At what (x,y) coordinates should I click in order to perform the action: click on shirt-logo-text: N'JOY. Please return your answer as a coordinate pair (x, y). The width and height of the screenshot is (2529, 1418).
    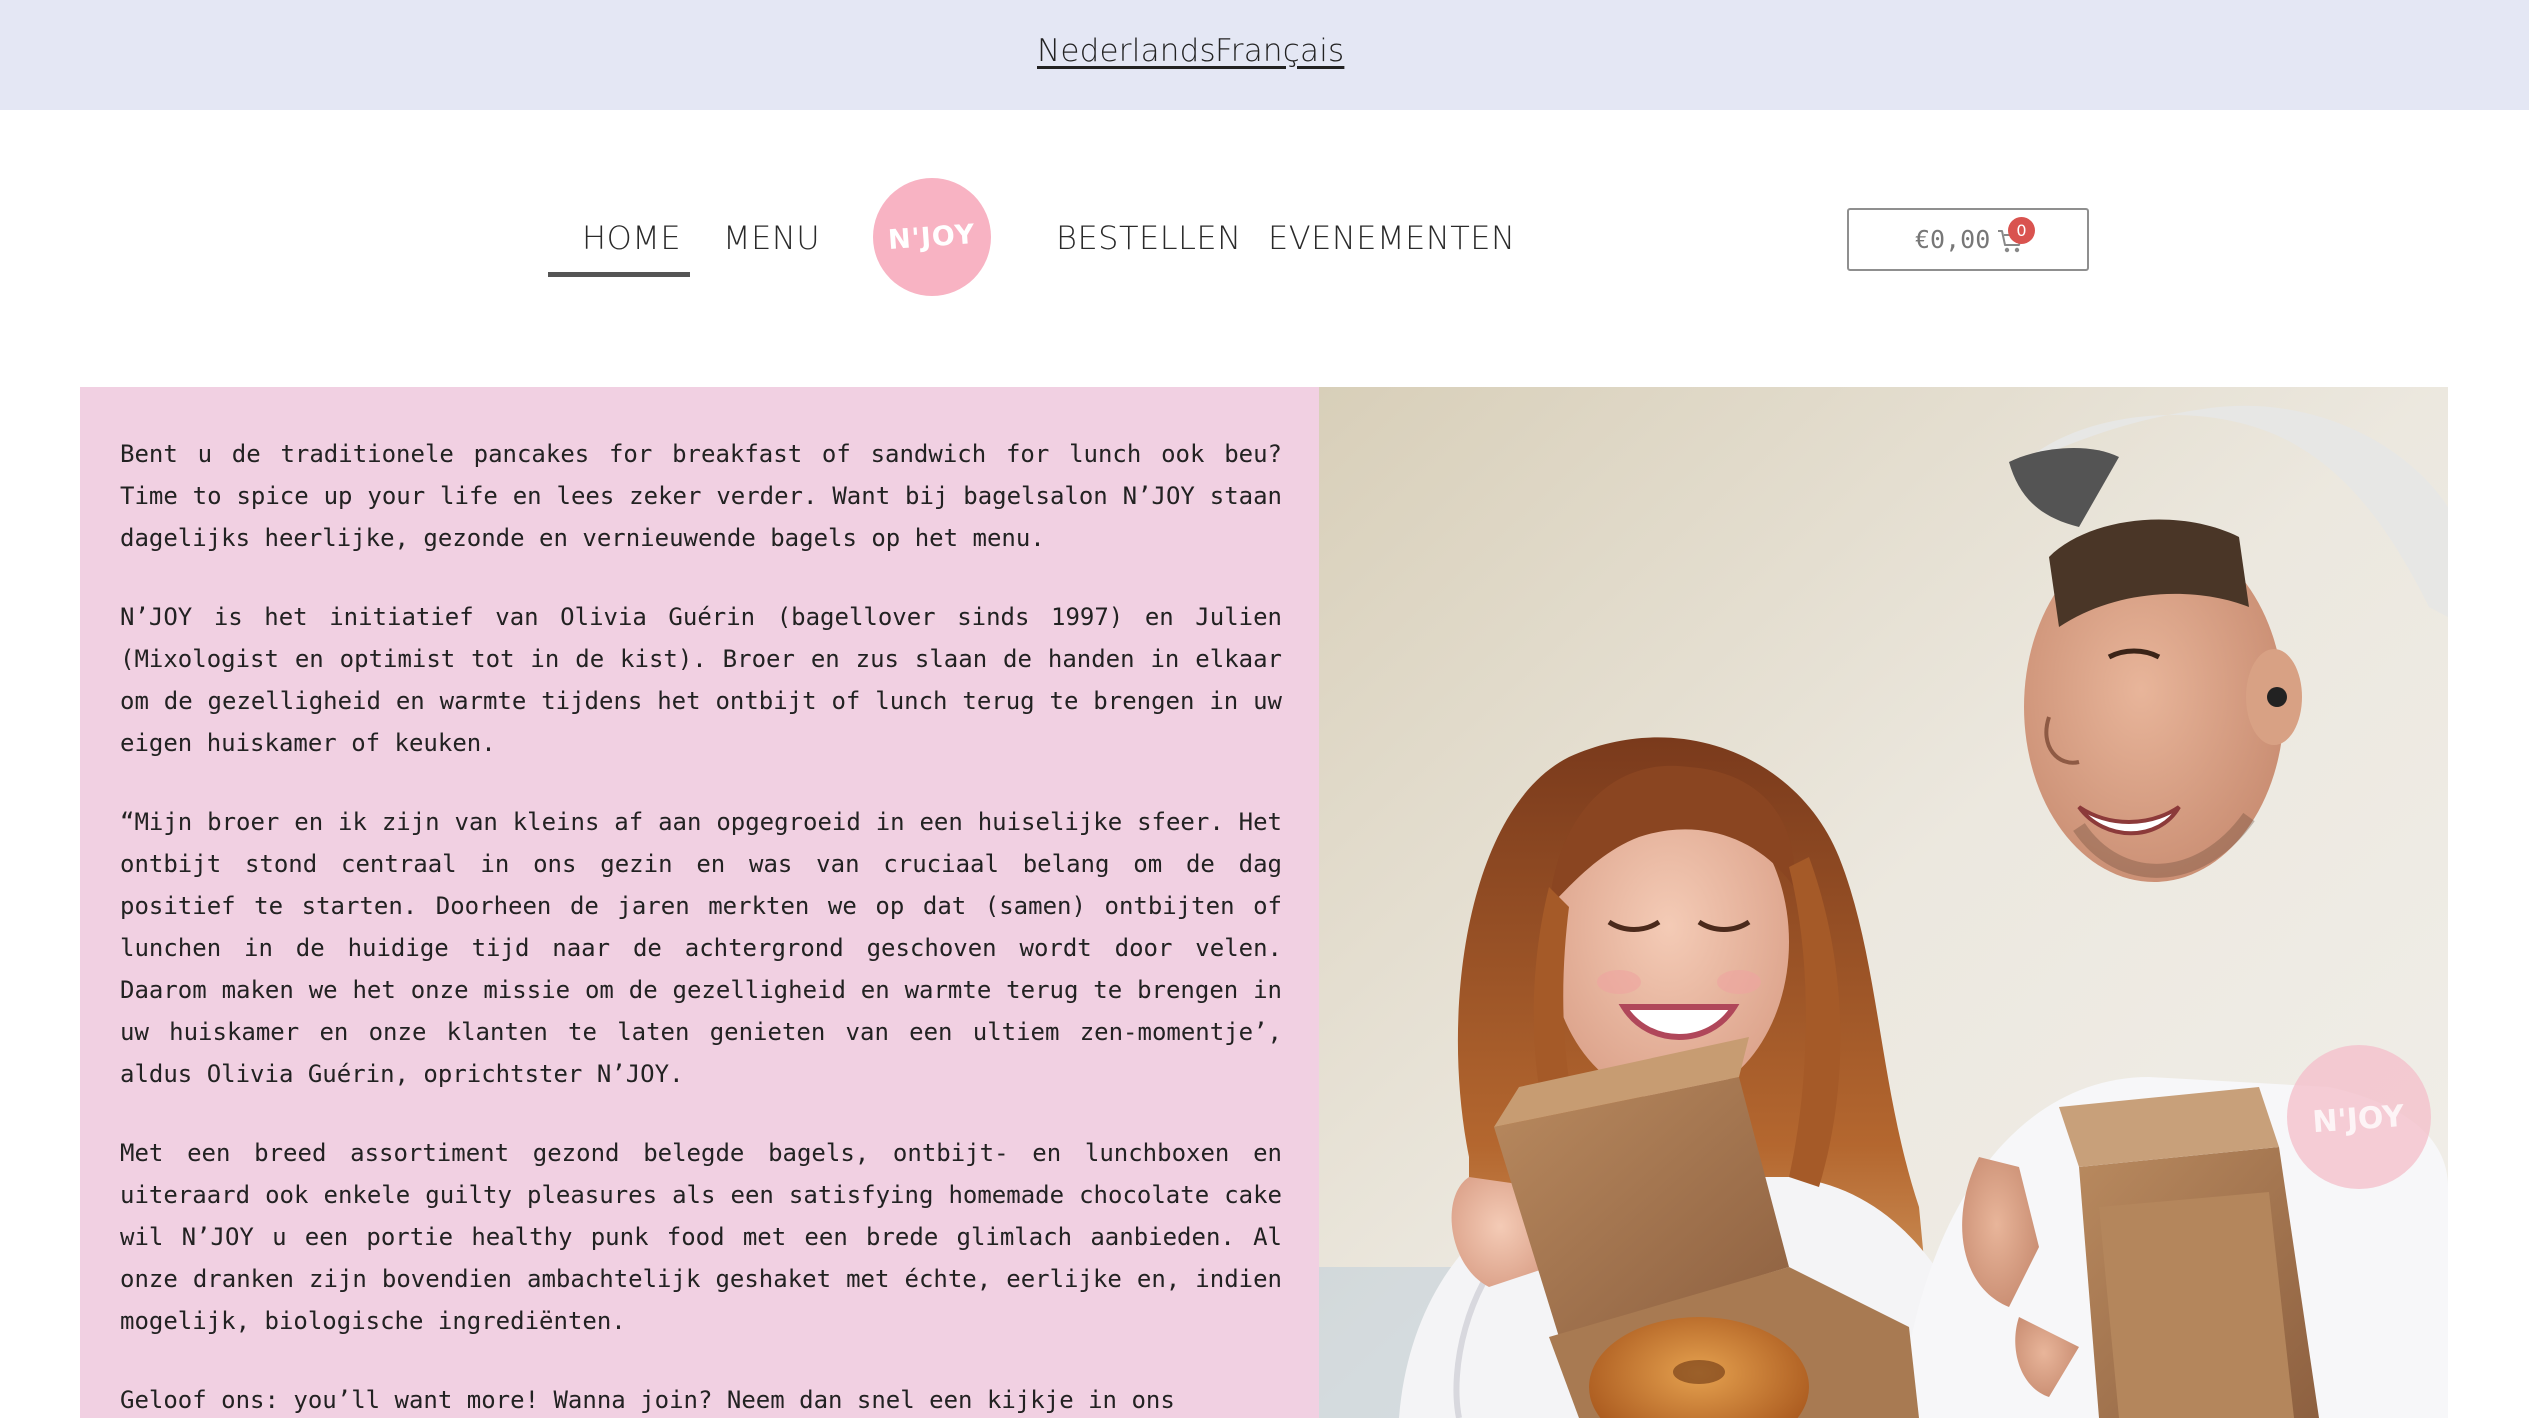
    Looking at the image, I should click on (2358, 1119).